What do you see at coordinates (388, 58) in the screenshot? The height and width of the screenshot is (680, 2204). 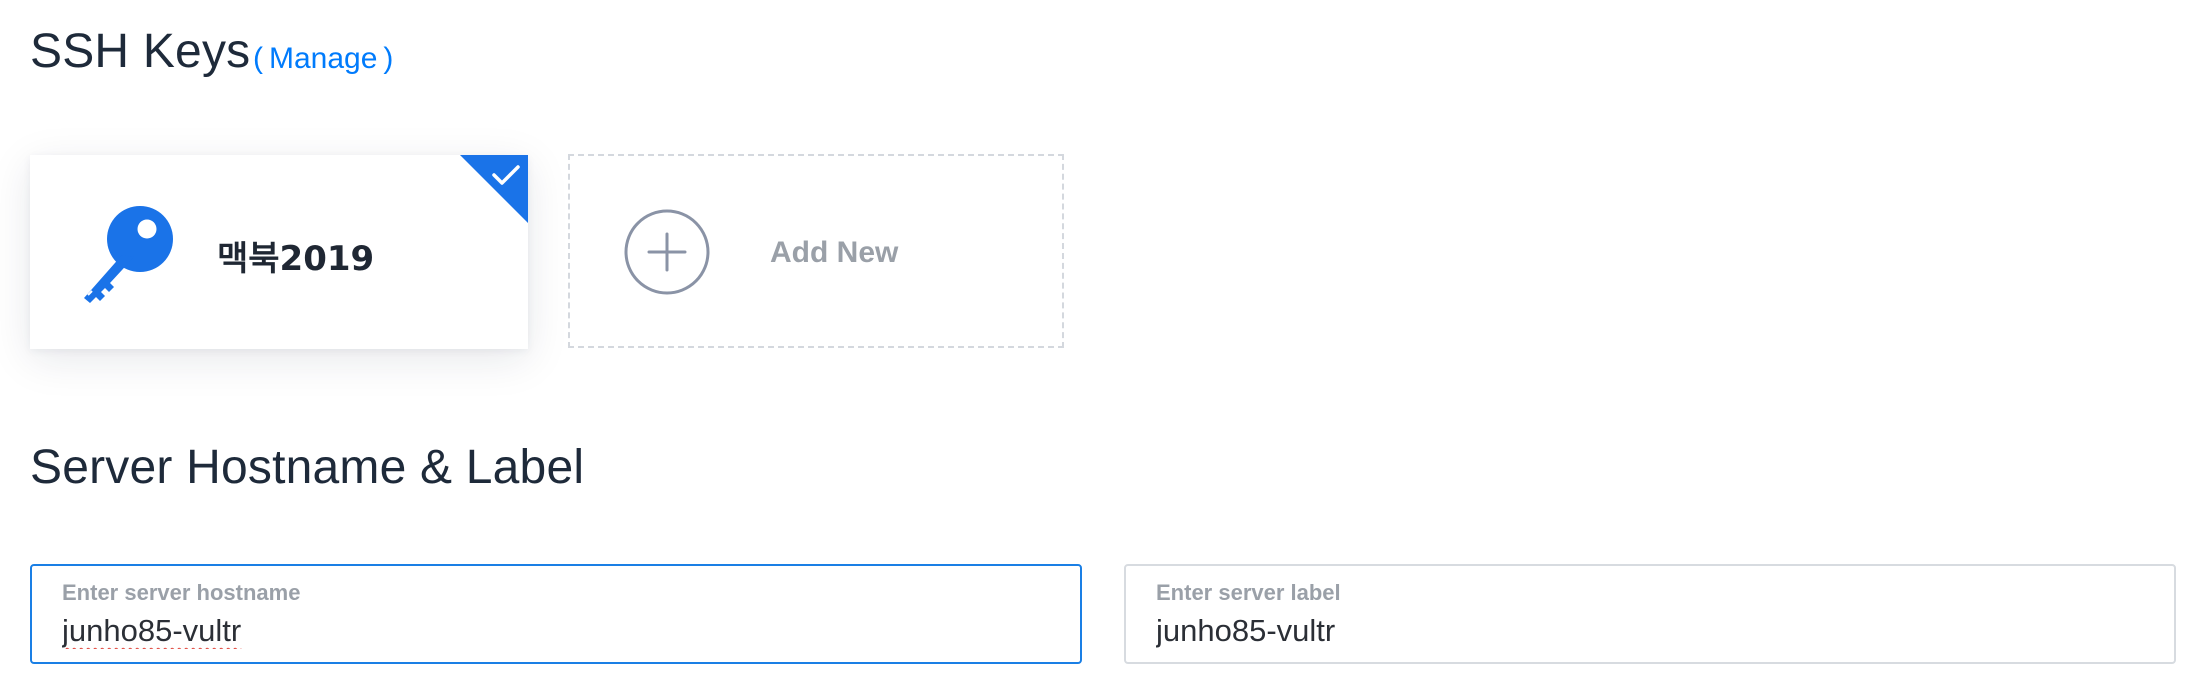 I see `manage-close-paren: )` at bounding box center [388, 58].